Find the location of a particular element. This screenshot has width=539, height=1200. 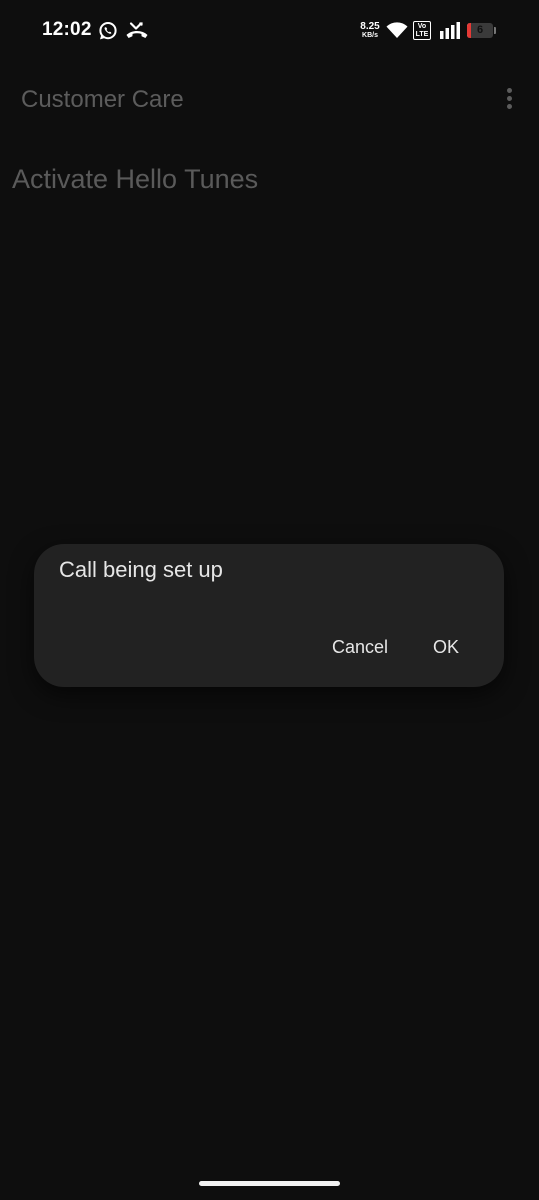

battery-level: 6 is located at coordinates (480, 30).